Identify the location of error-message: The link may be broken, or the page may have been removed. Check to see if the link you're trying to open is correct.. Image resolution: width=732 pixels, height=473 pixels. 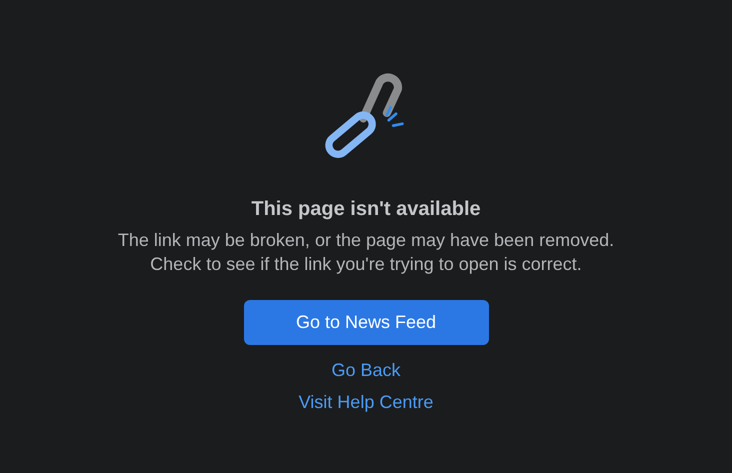
(366, 252).